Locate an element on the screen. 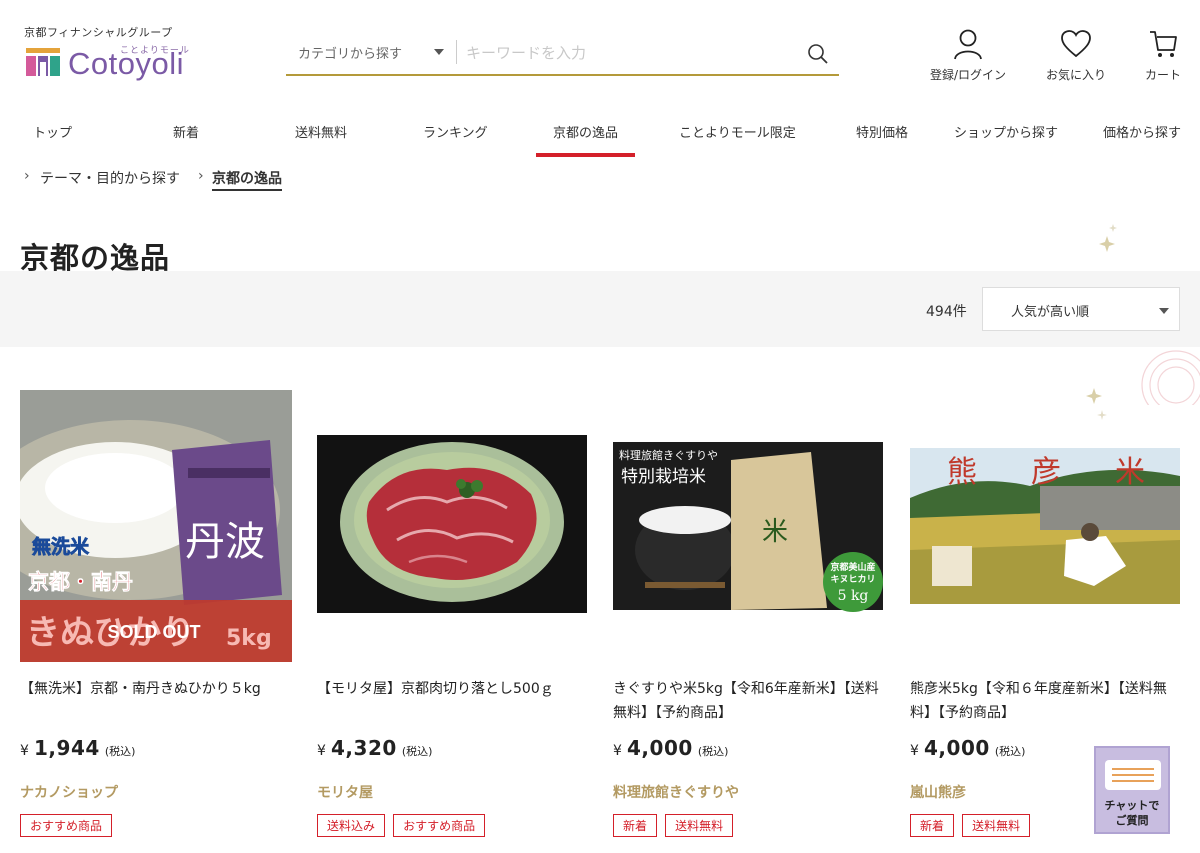 The height and width of the screenshot is (853, 1200). nav-item-new: 新着 is located at coordinates (186, 131).